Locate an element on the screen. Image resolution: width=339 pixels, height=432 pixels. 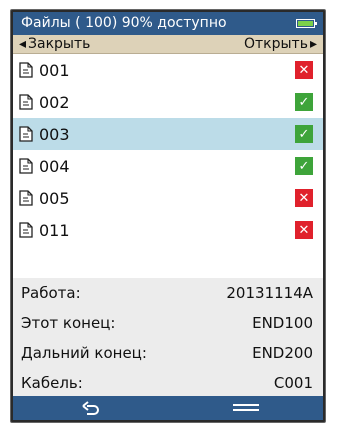
file-name: 011 is located at coordinates (54, 230).